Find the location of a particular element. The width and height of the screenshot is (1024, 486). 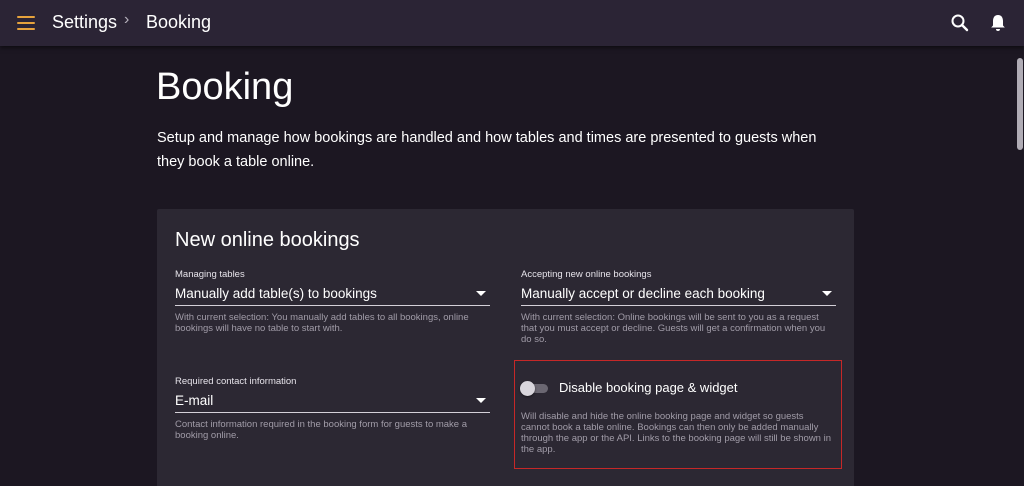

toggle-thumb is located at coordinates (527, 388).